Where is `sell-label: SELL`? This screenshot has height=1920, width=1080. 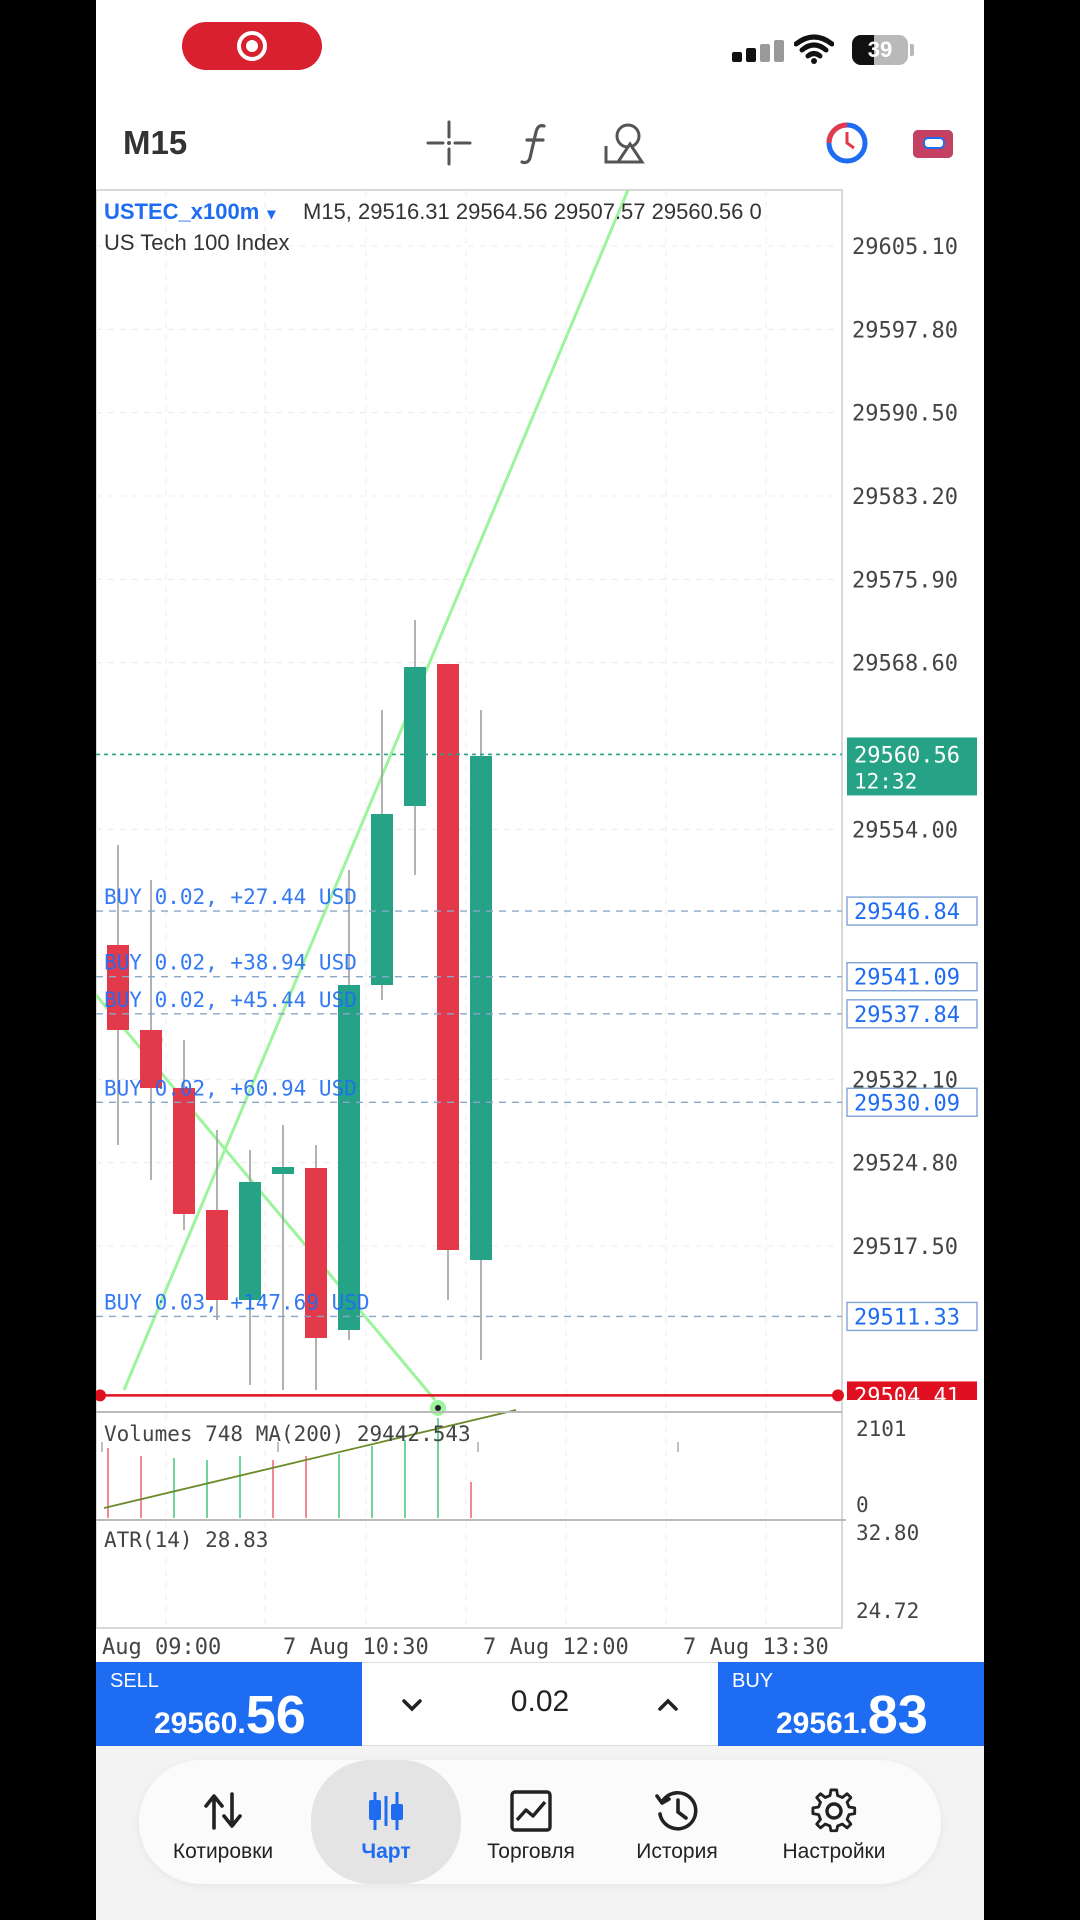
sell-label: SELL is located at coordinates (134, 1681).